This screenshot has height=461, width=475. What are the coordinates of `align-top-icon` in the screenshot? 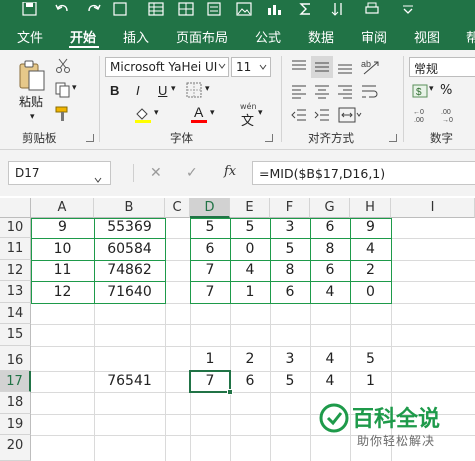 It's located at (299, 67).